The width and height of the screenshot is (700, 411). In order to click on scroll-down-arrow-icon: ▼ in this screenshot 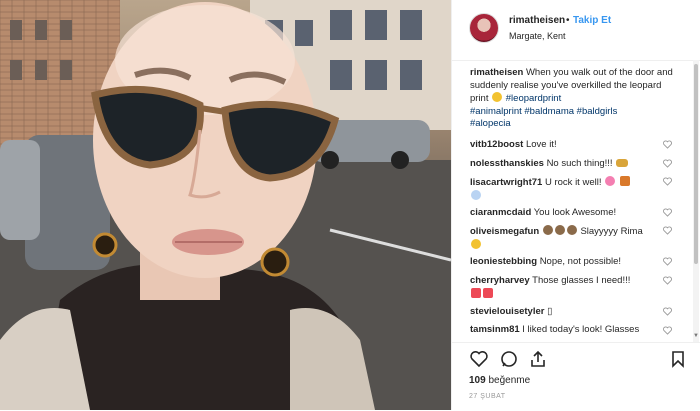, I will do `click(696, 336)`.